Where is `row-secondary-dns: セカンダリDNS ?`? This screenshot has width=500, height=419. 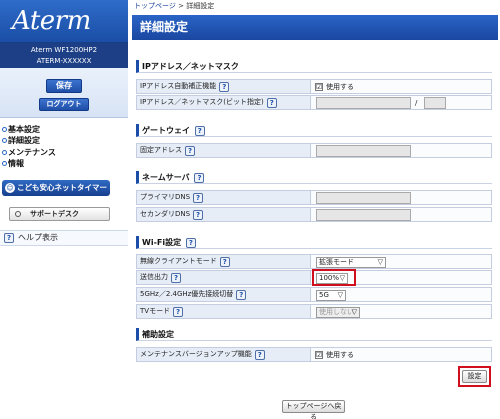 row-secondary-dns: セカンダリDNS ? is located at coordinates (314, 214).